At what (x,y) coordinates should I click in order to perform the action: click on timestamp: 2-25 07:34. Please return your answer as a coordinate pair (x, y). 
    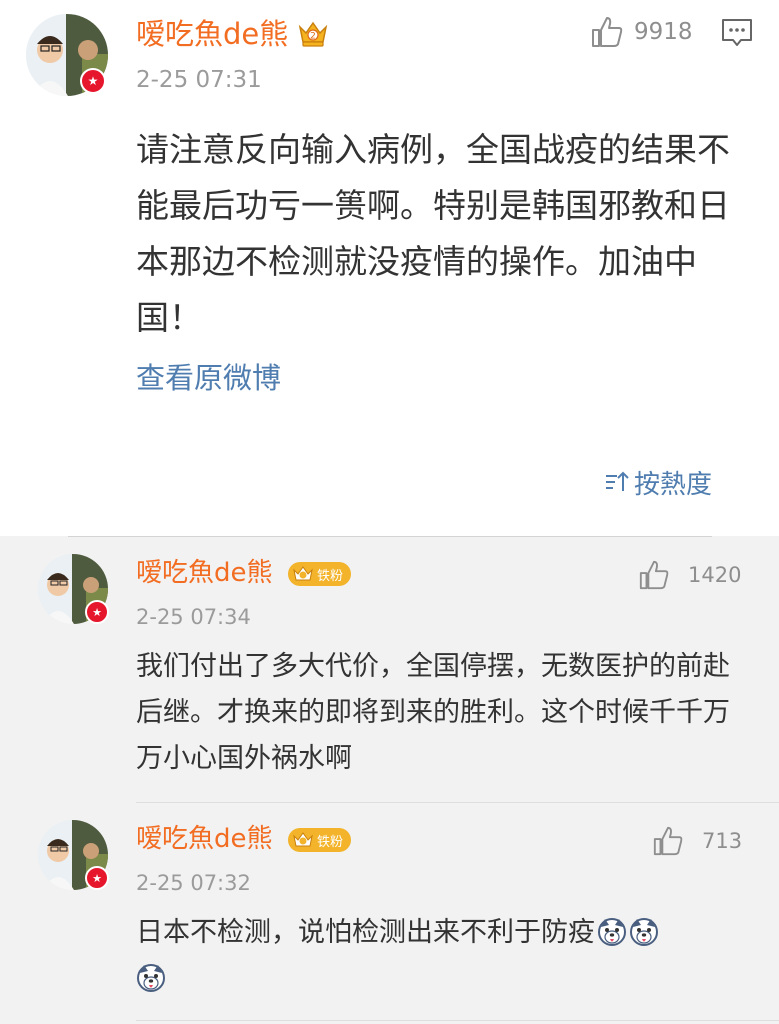
    Looking at the image, I should click on (193, 617).